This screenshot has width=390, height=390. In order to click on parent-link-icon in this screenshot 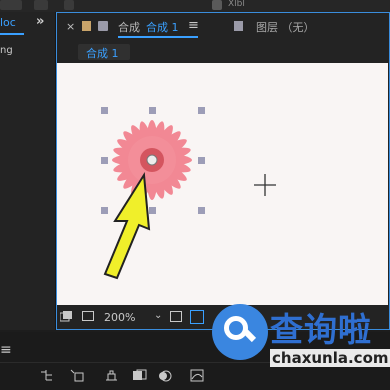, I will do `click(47, 375)`.